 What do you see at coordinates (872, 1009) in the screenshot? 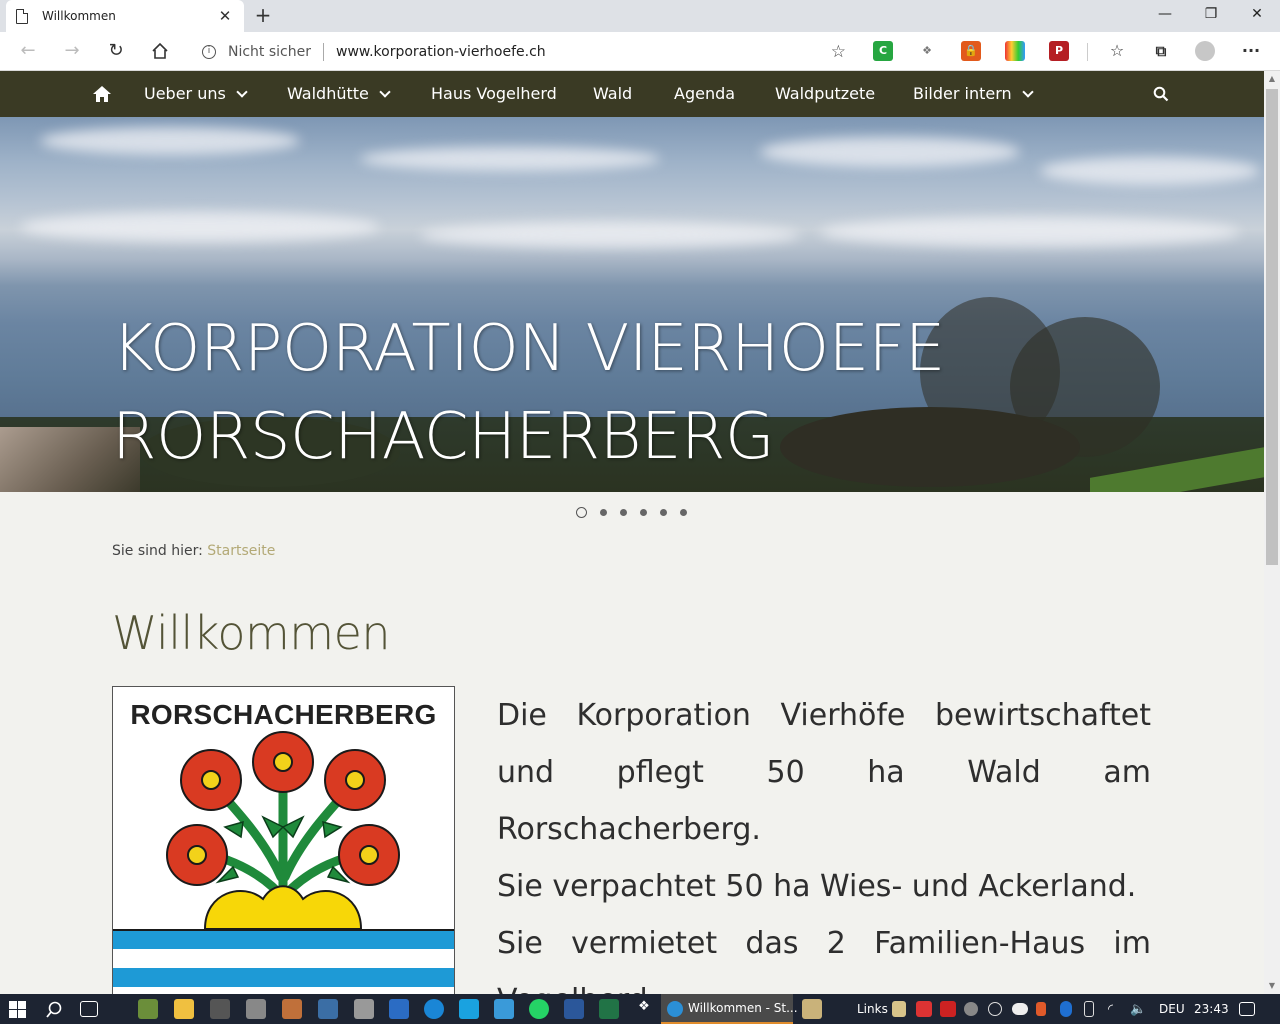
I see `links-toolbar: Links` at bounding box center [872, 1009].